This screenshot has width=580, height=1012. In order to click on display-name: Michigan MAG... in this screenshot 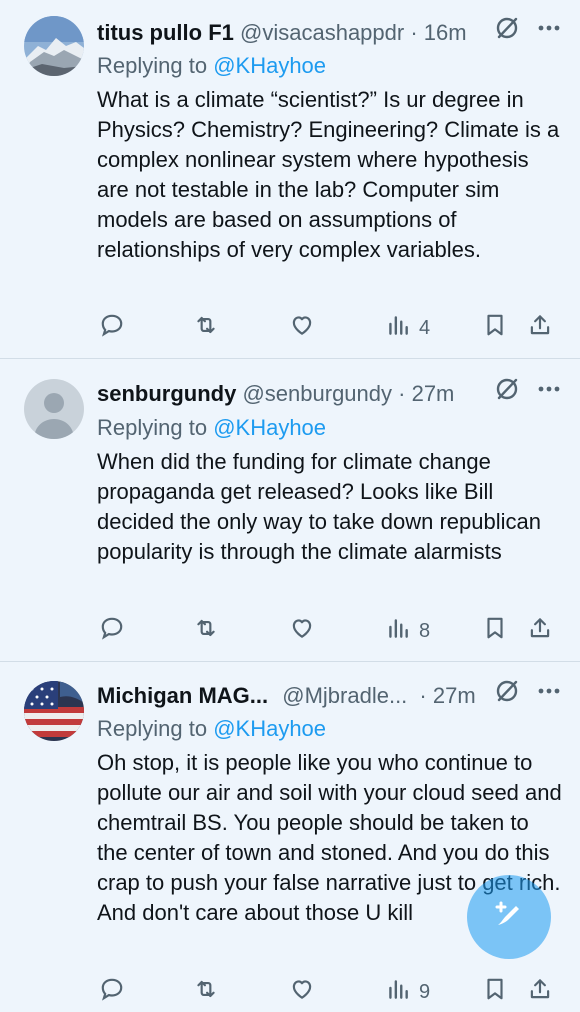, I will do `click(182, 695)`.